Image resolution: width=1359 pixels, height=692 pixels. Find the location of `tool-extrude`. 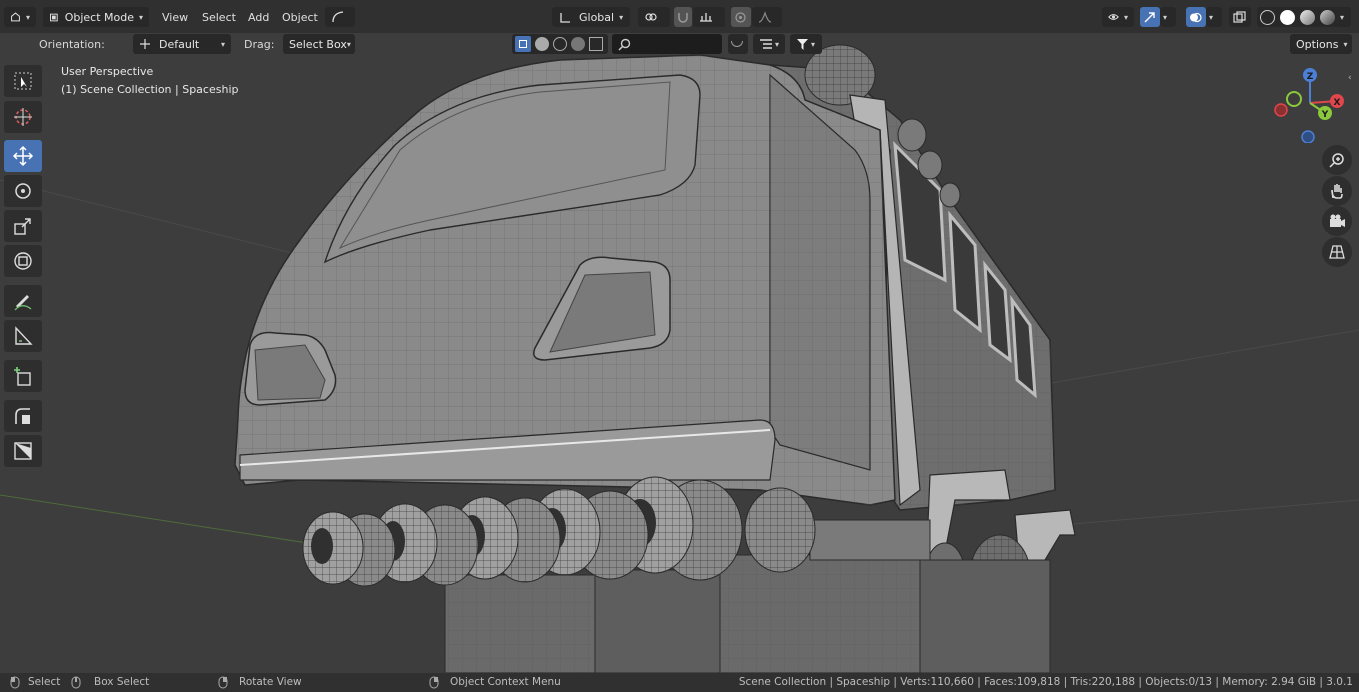

tool-extrude is located at coordinates (23, 416).